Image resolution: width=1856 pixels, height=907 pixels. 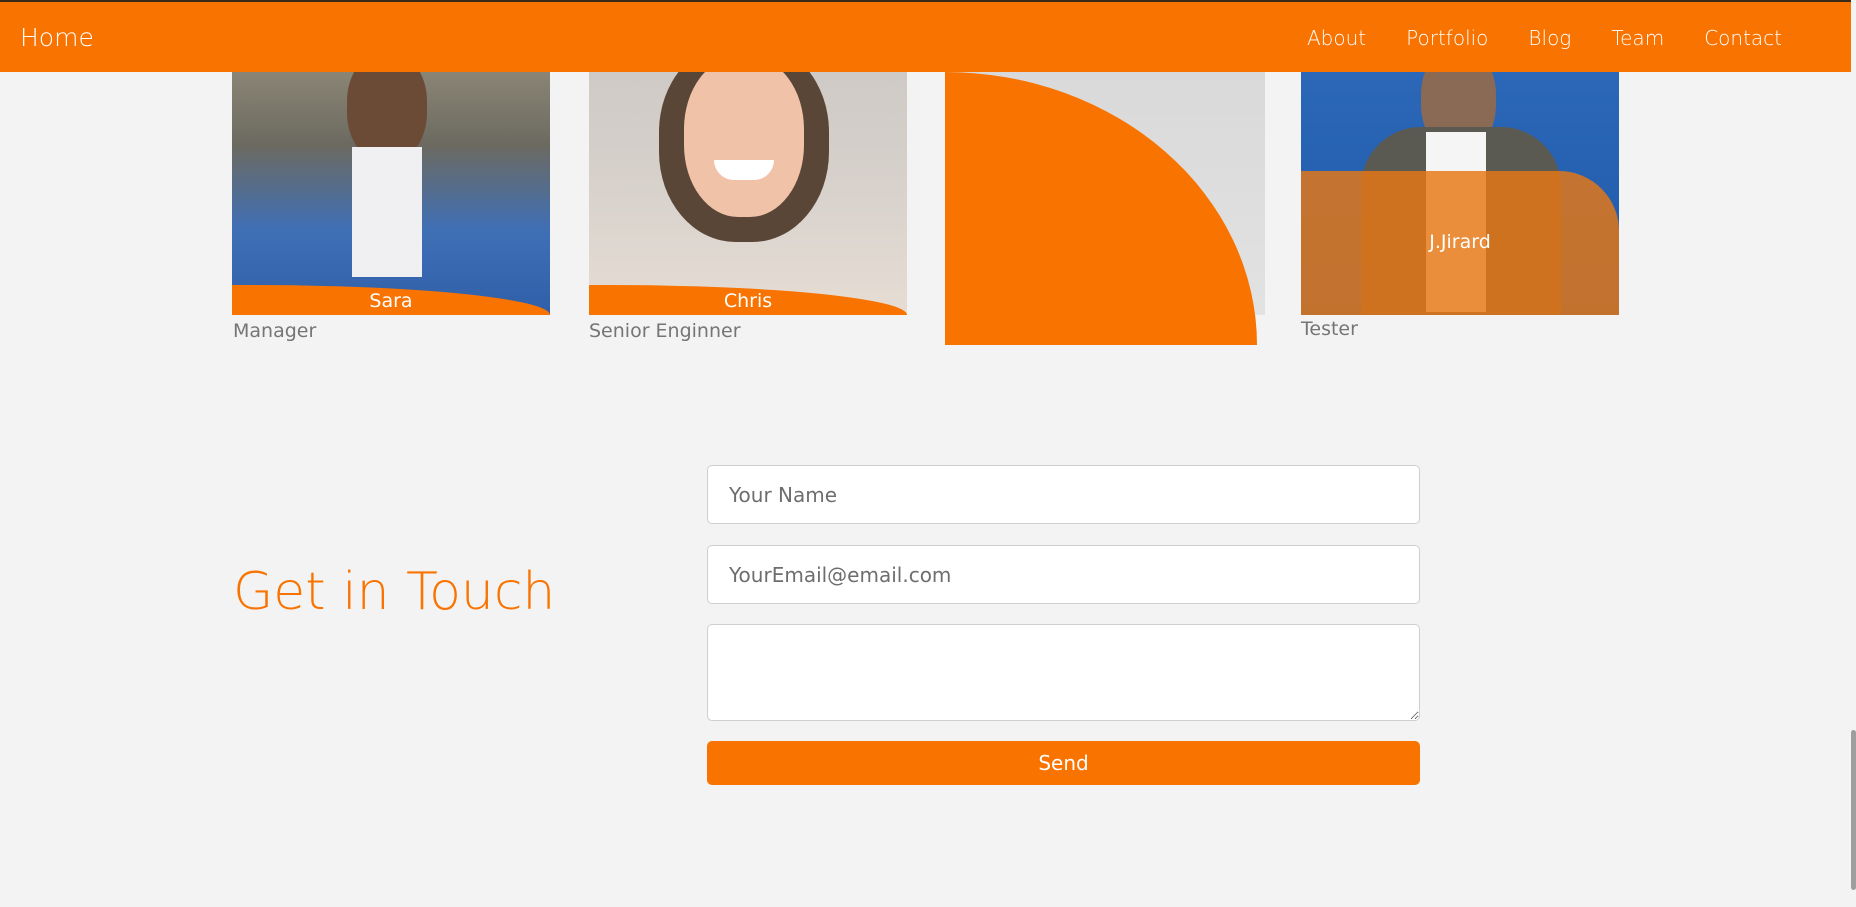 I want to click on navbar: Home About Portfolio Blog Team Contact, so click(x=925, y=36).